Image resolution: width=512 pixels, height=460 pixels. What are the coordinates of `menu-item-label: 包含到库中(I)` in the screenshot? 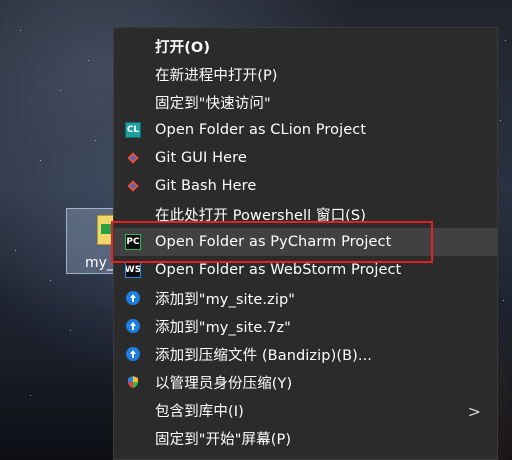 It's located at (199, 411).